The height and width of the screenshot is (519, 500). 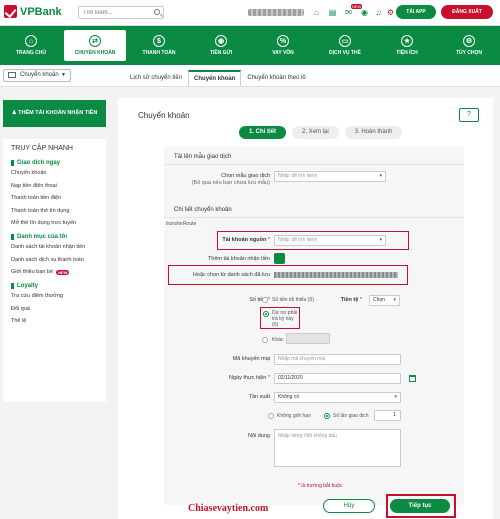 What do you see at coordinates (266, 314) in the screenshot?
I see `amount-debt-radio` at bounding box center [266, 314].